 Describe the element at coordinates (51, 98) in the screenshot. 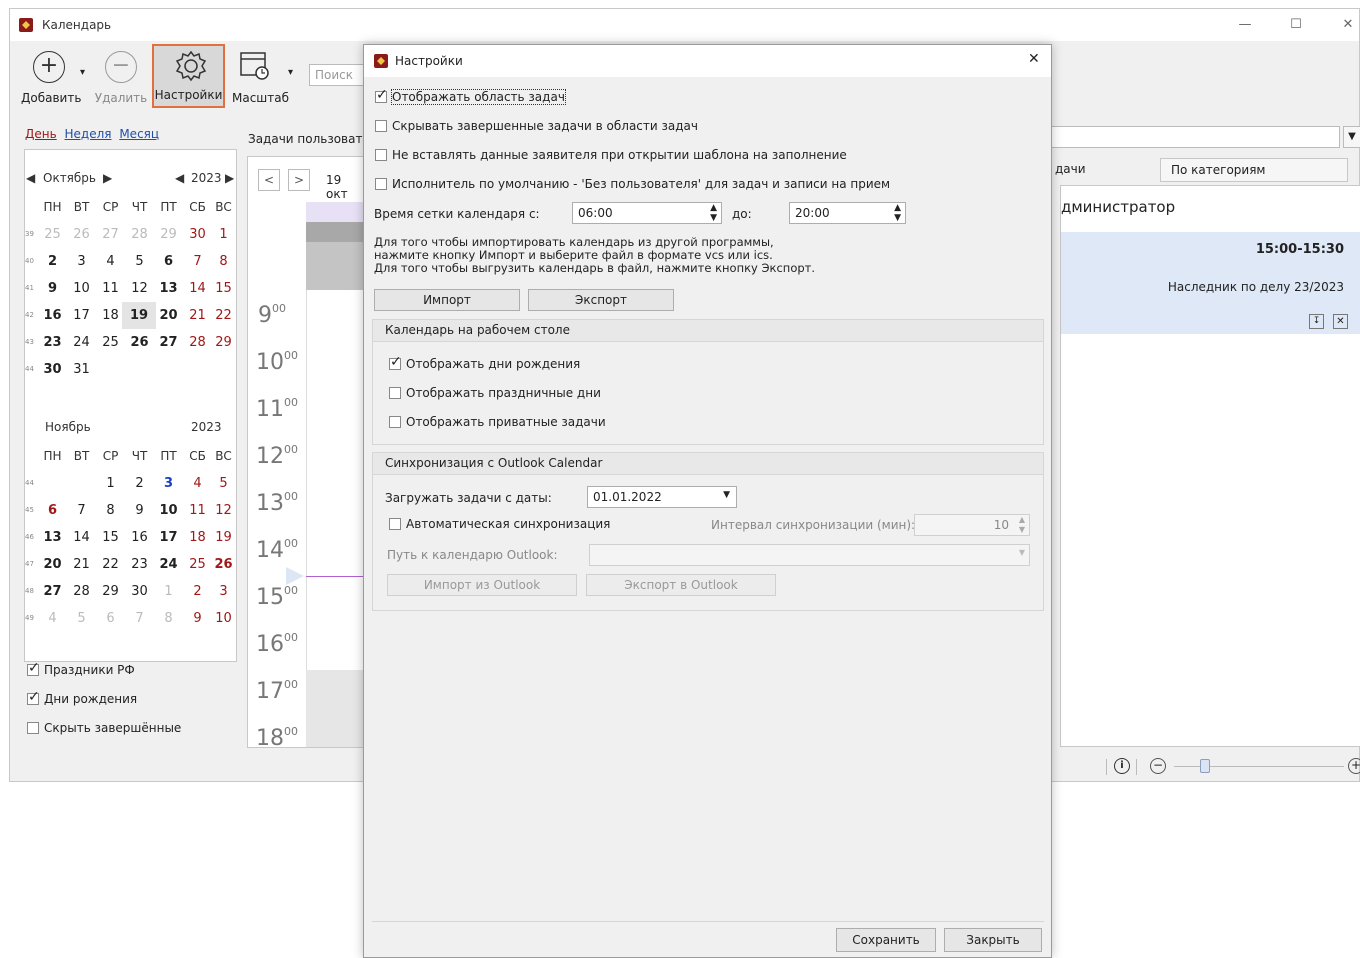

I see `add-label: Добавить` at that location.